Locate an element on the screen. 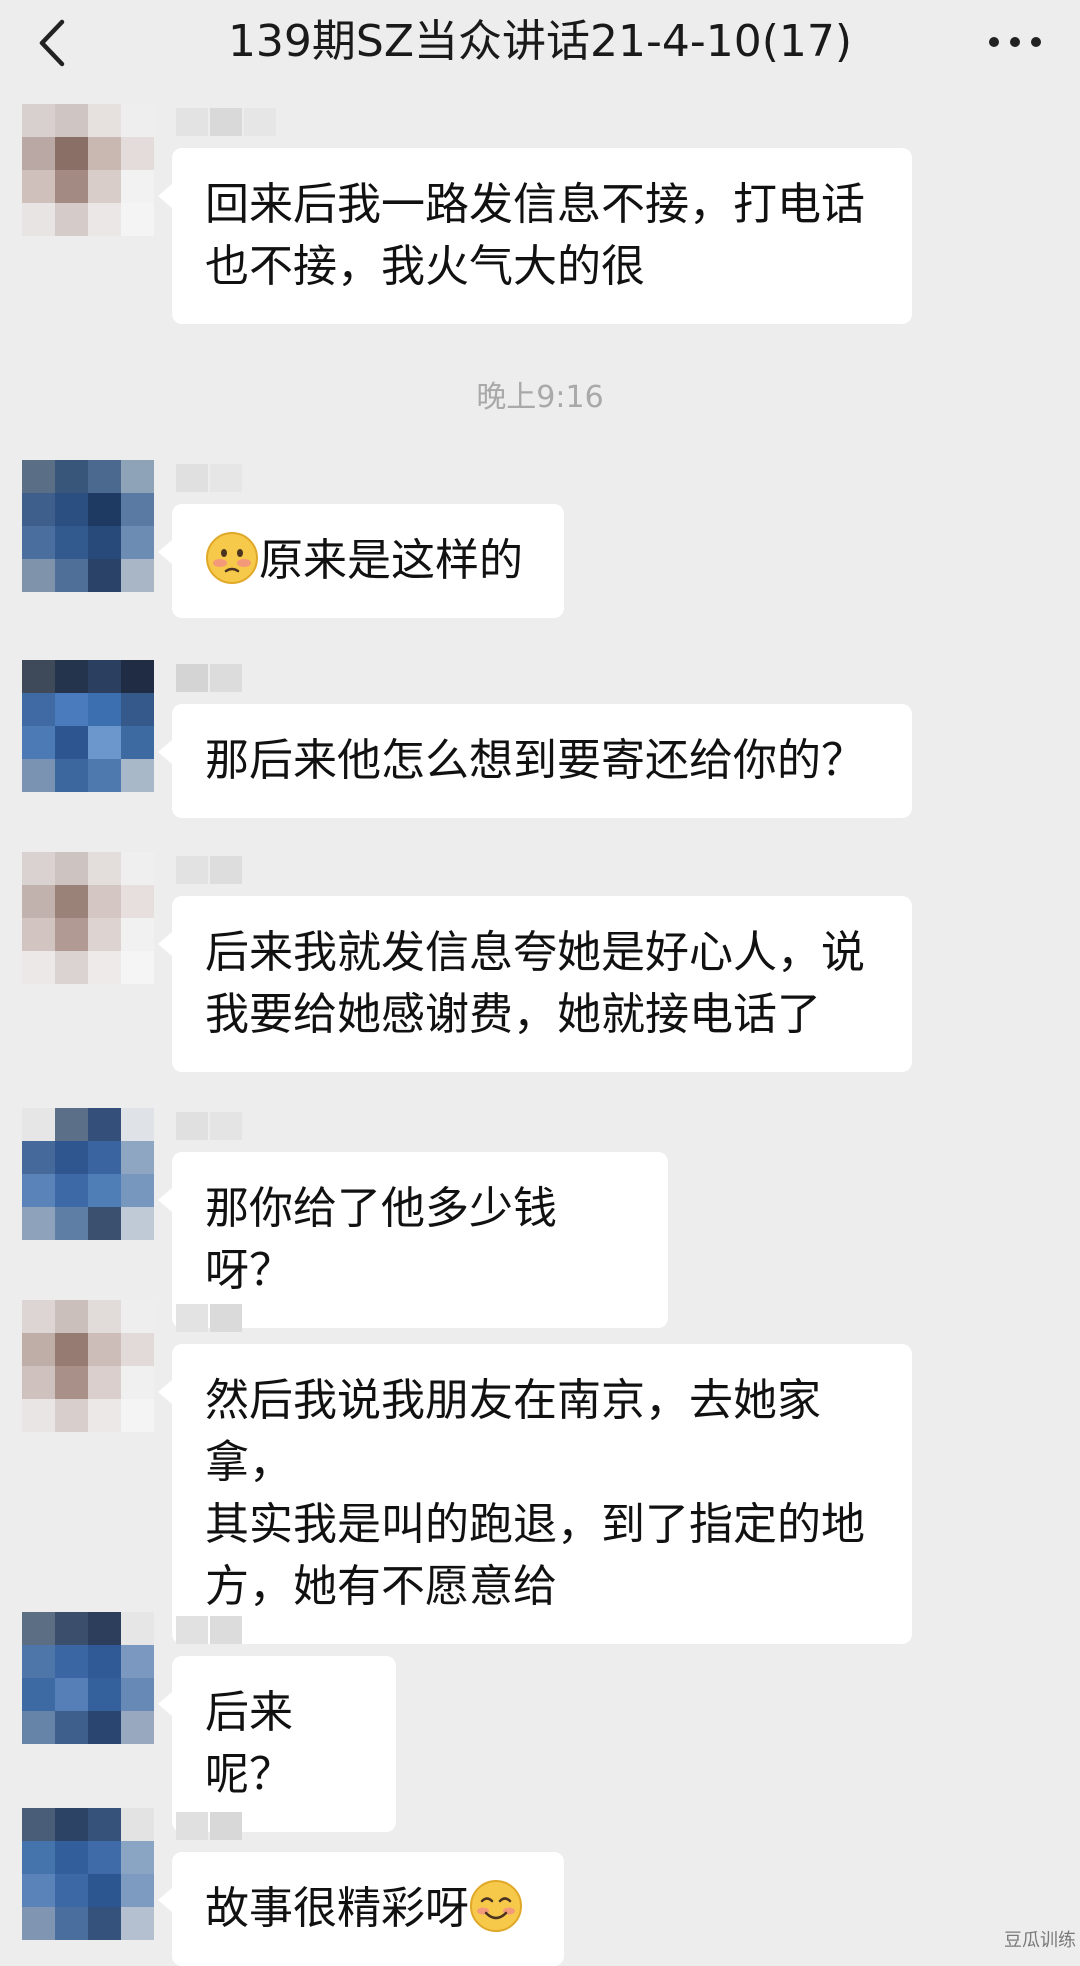 The width and height of the screenshot is (1080, 1966). message-bubble: 故事很精彩呀 is located at coordinates (361, 1909).